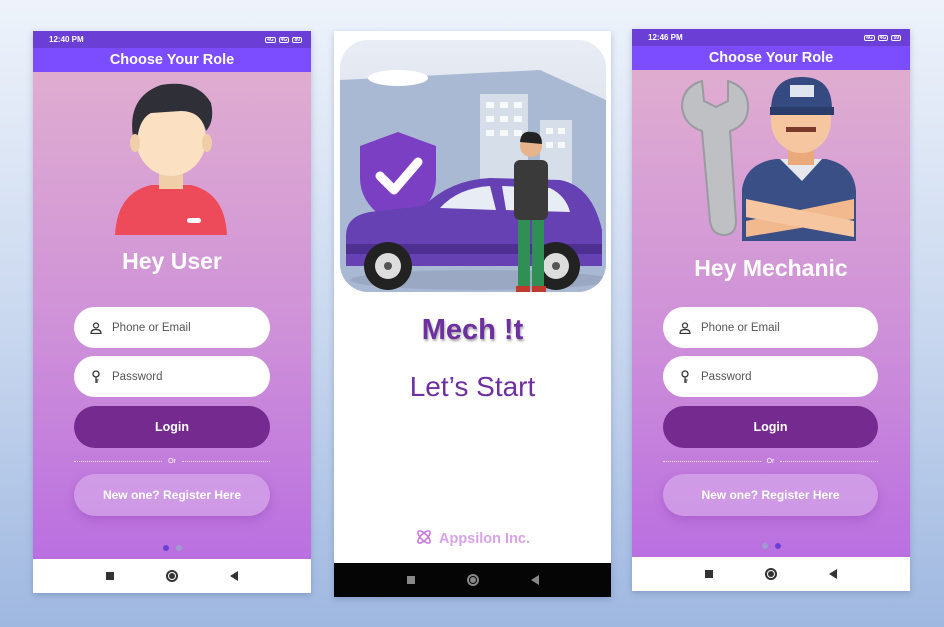 This screenshot has height=627, width=944. What do you see at coordinates (171, 159) in the screenshot?
I see `user-avatar-icon` at bounding box center [171, 159].